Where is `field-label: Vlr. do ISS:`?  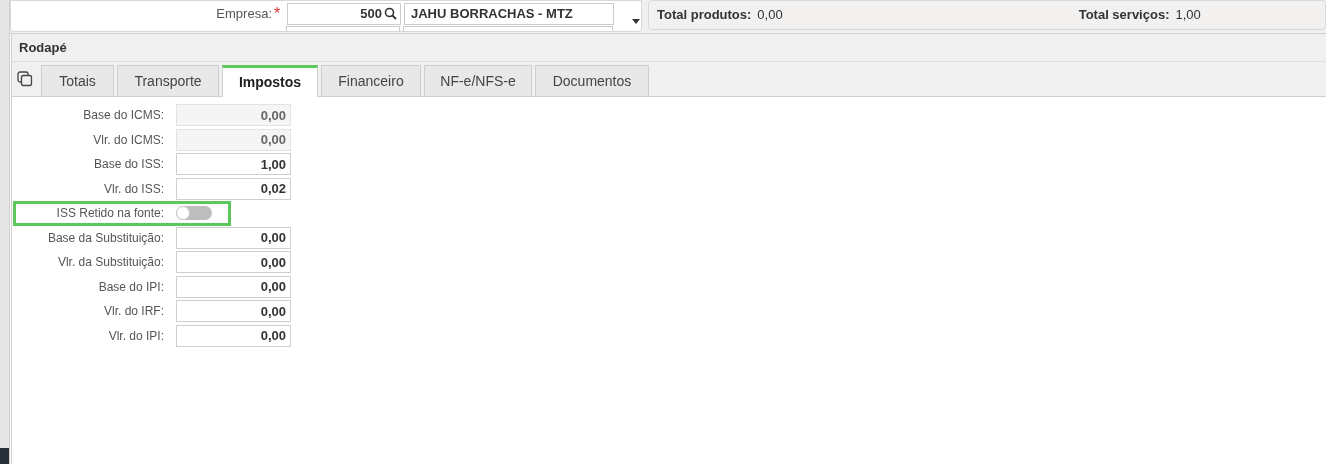
field-label: Vlr. do ISS: is located at coordinates (133, 189).